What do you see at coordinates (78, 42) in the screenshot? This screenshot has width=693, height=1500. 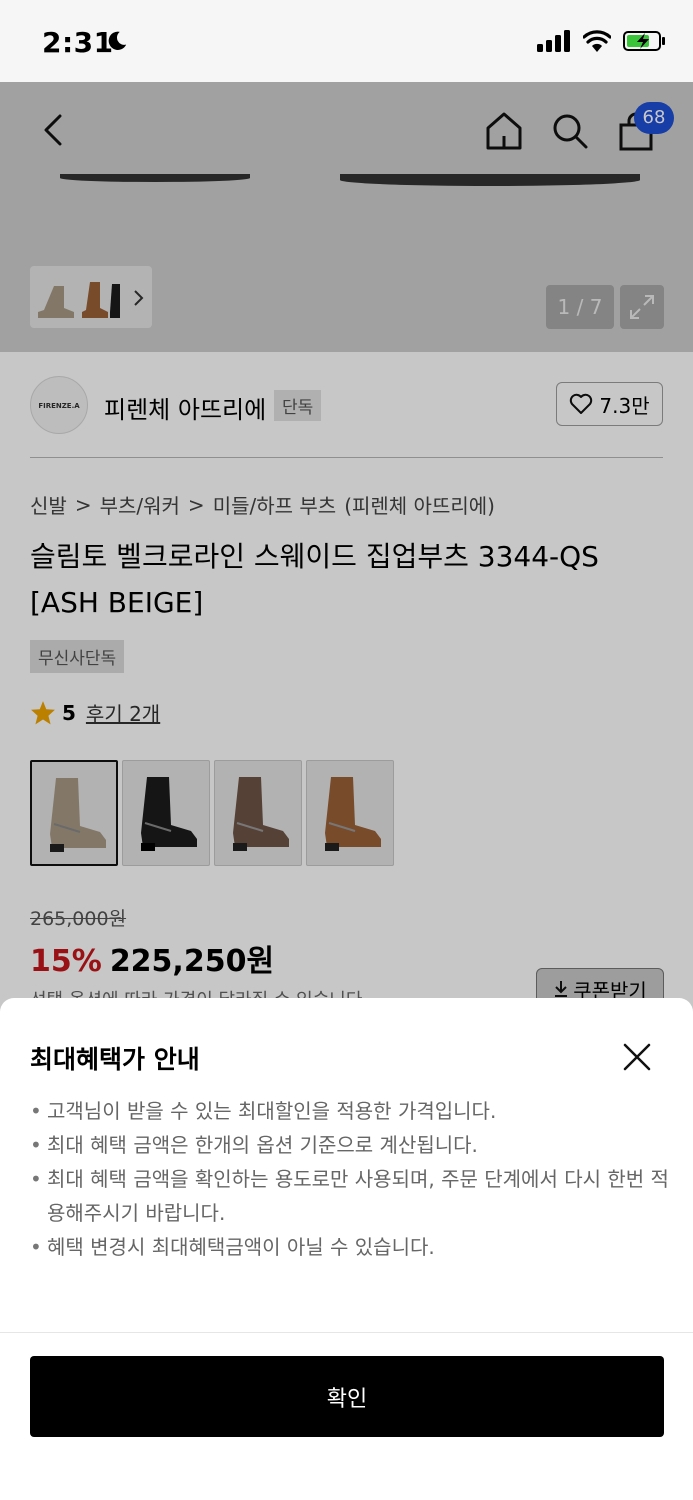 I see `status-time: 2:31` at bounding box center [78, 42].